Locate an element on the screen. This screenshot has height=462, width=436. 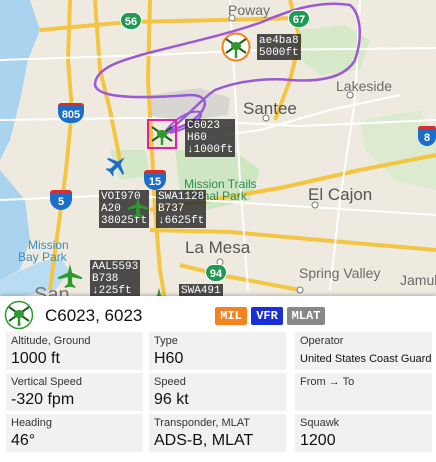
field-label: Type is located at coordinates (166, 341).